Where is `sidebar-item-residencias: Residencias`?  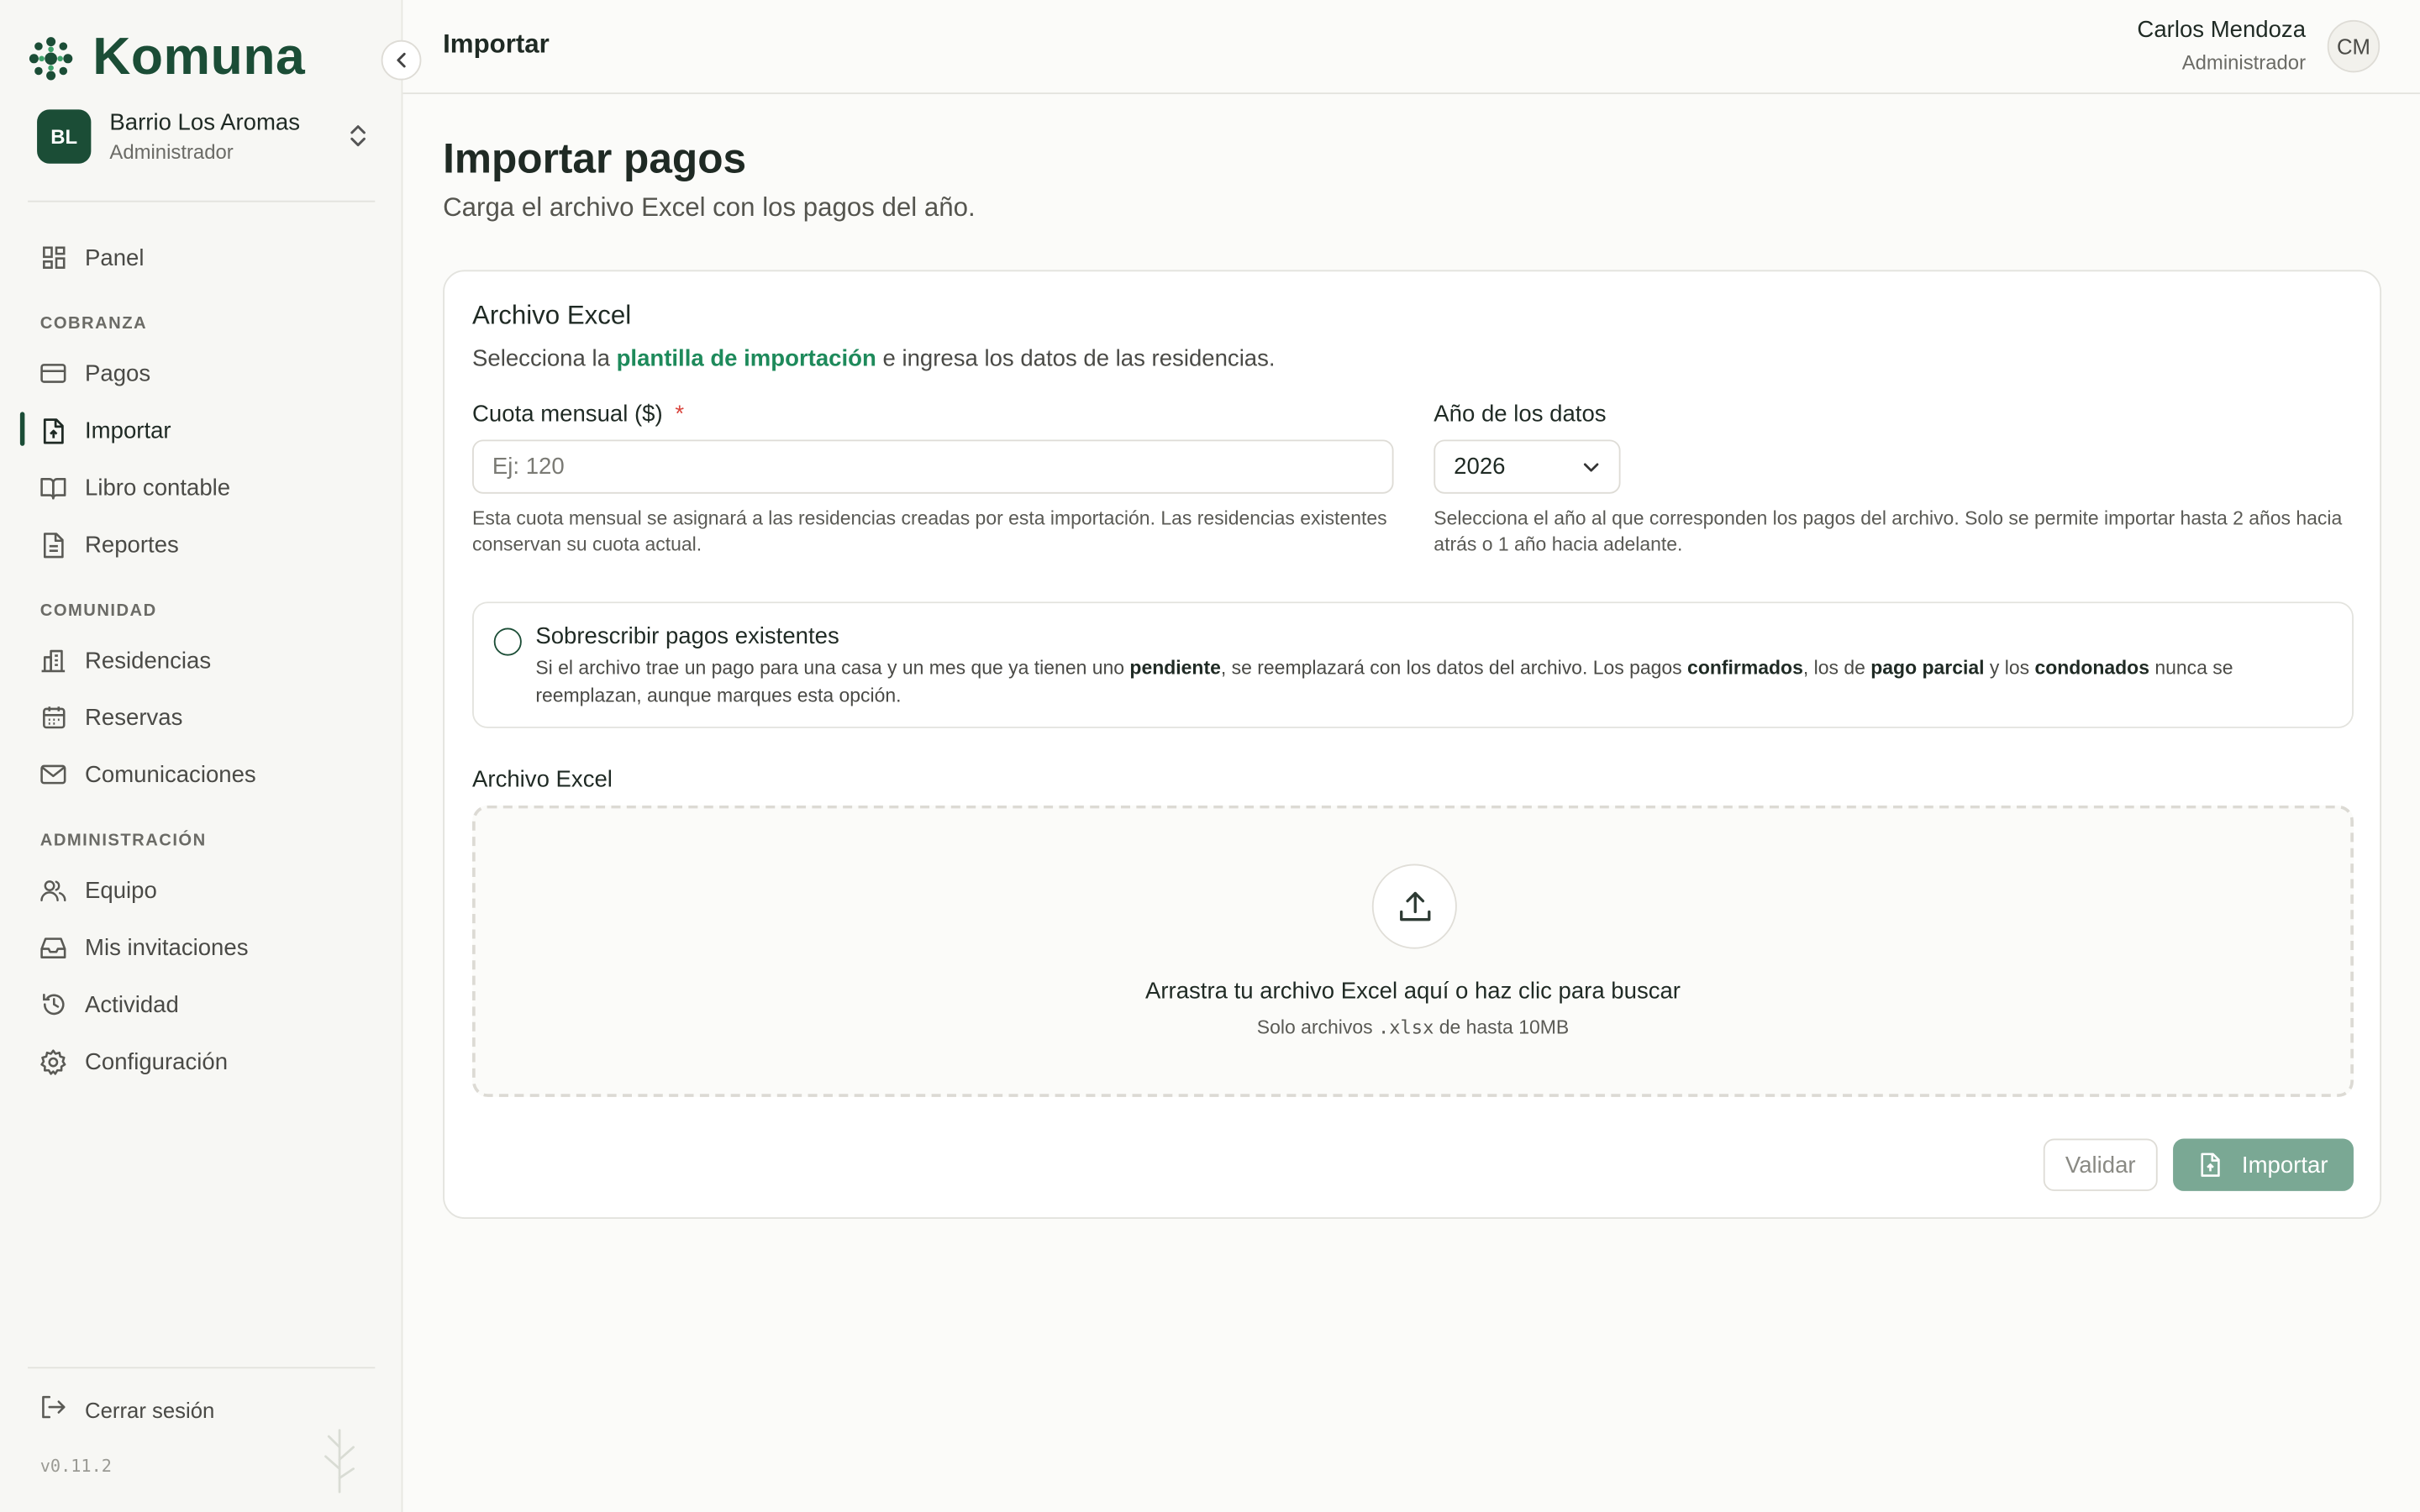 sidebar-item-residencias: Residencias is located at coordinates (125, 660).